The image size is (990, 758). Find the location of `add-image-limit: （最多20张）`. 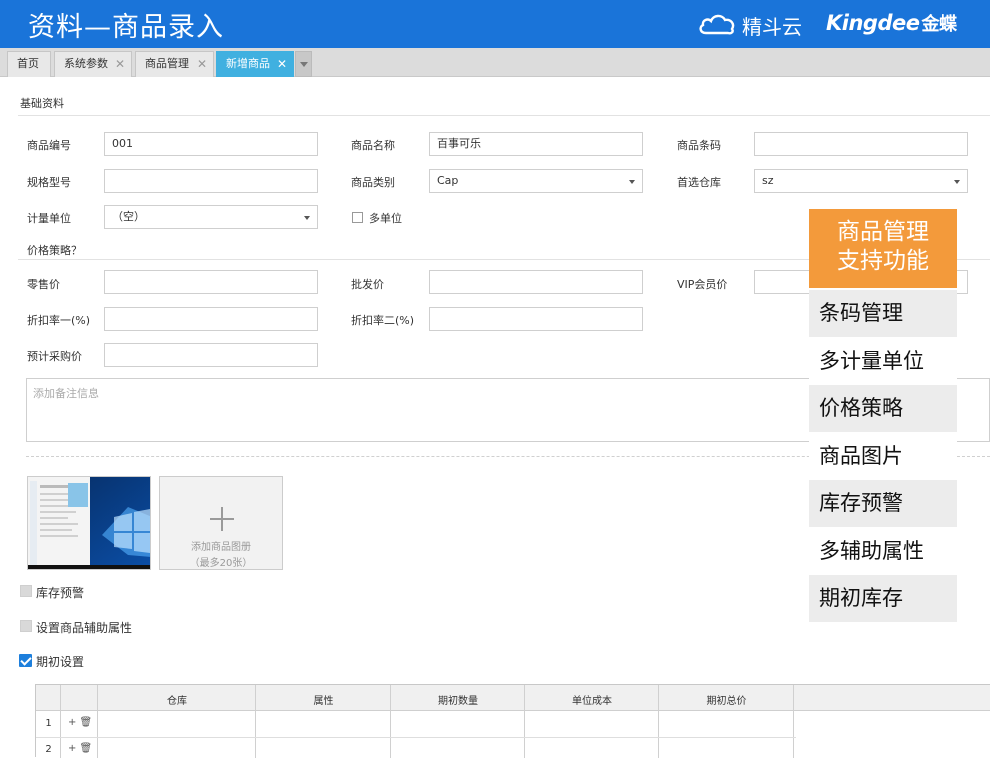

add-image-limit: （最多20张） is located at coordinates (221, 563).